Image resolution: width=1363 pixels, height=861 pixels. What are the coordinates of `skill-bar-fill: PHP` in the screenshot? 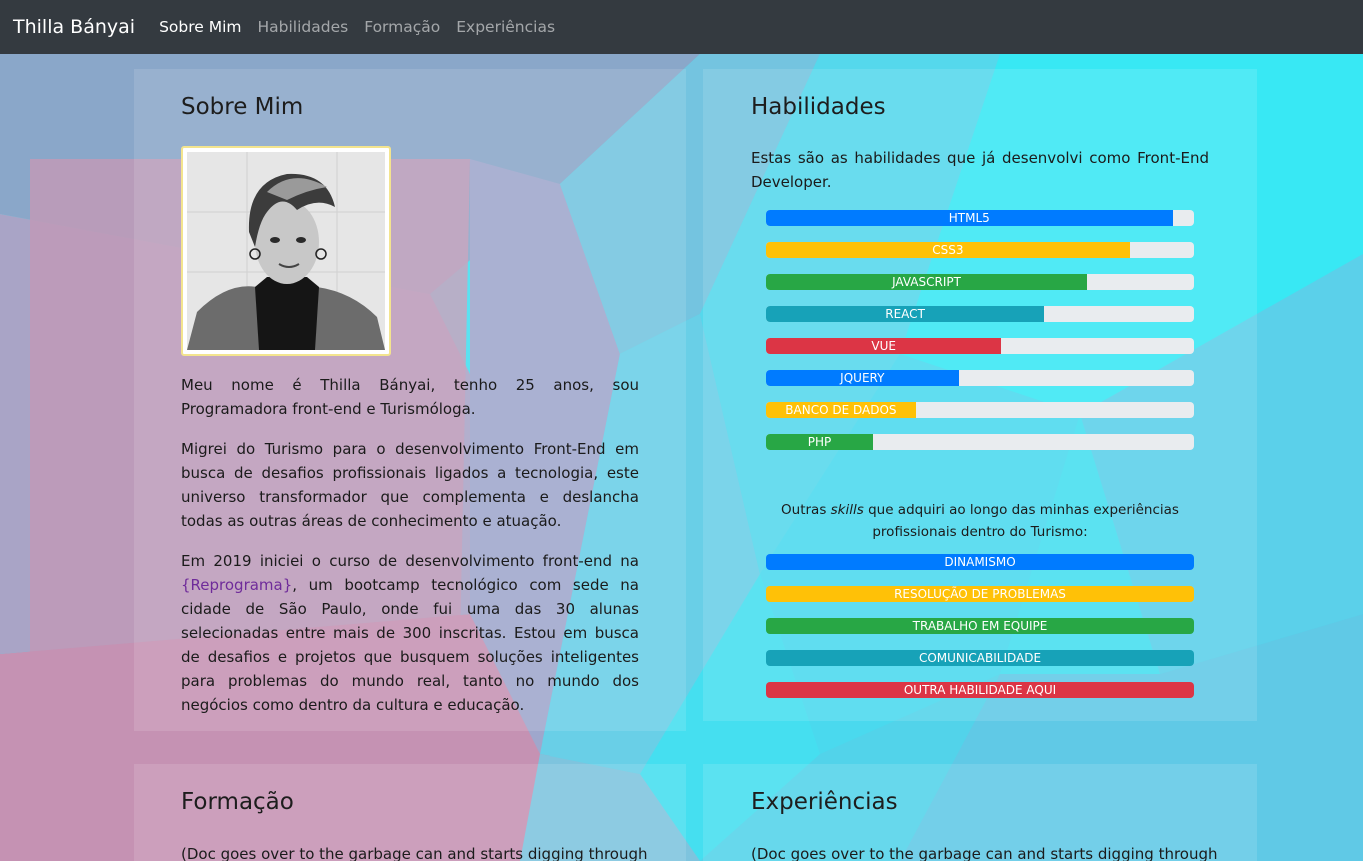 It's located at (819, 442).